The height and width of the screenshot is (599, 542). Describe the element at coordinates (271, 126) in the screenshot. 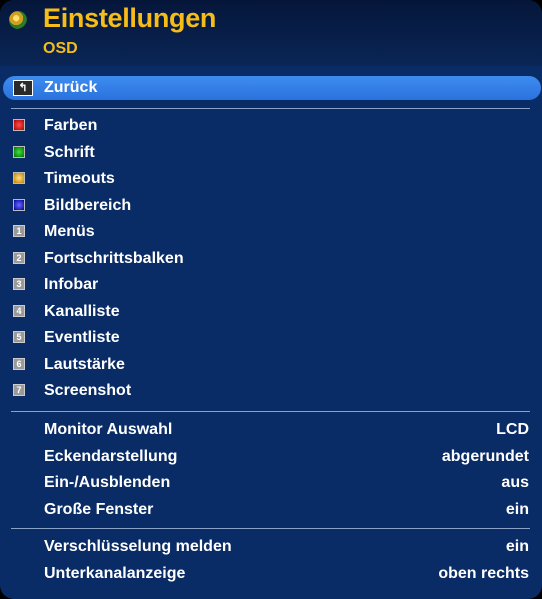

I see `menu-item-farben: Farben` at that location.